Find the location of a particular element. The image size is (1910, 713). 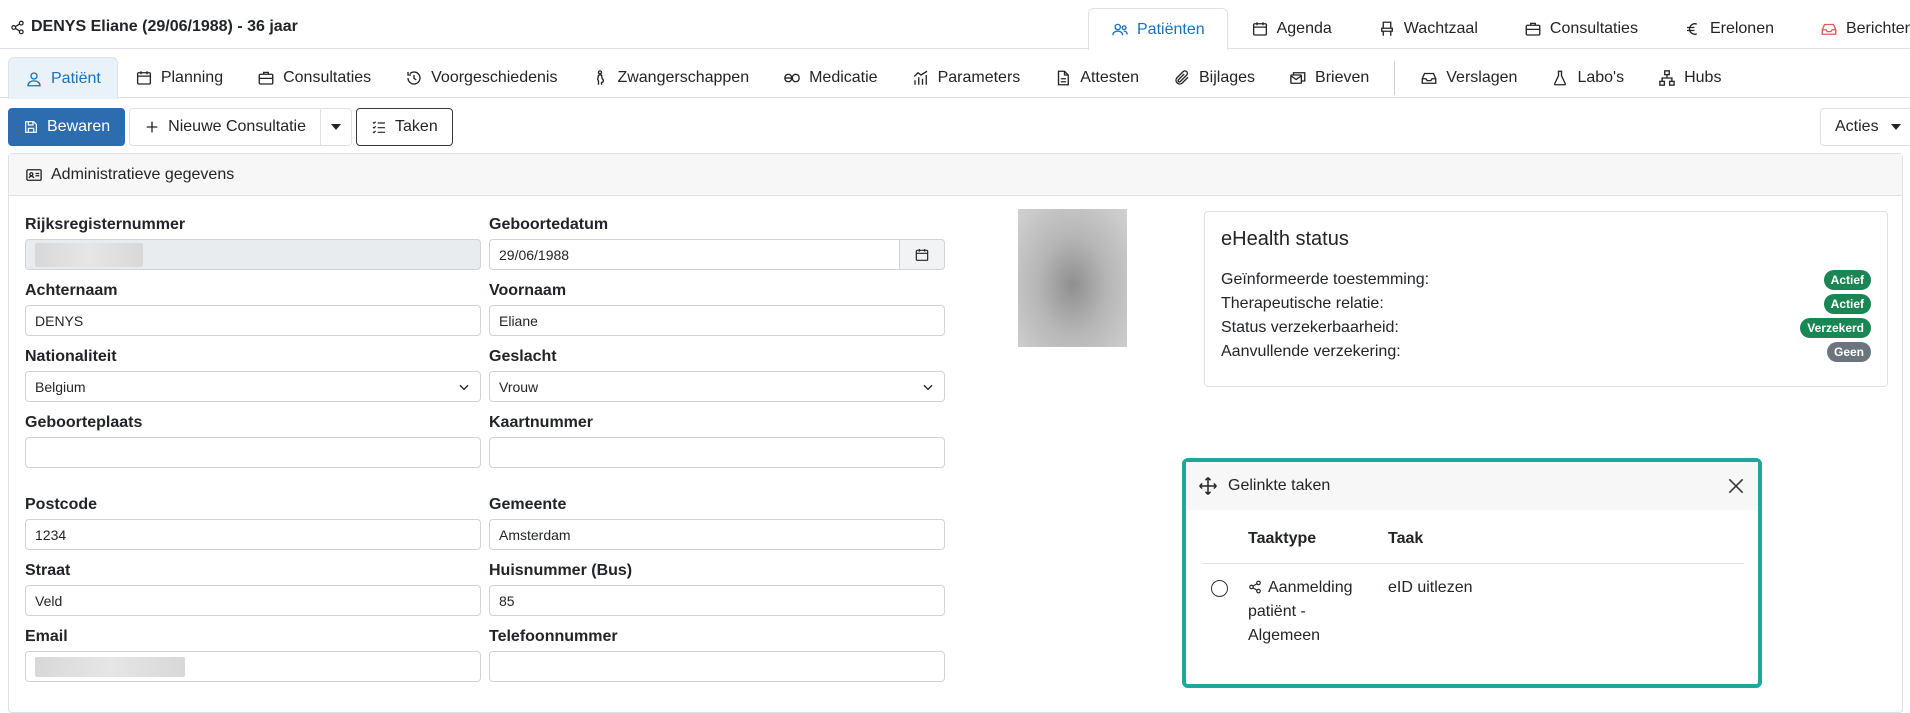

inbox-icon is located at coordinates (1429, 78).